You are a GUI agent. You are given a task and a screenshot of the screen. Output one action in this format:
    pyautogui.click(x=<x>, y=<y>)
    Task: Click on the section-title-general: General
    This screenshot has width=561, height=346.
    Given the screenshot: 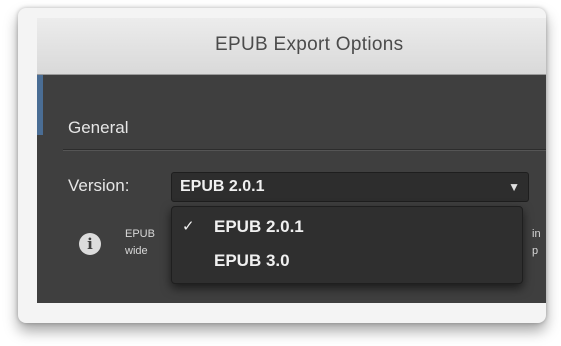 What is the action you would take?
    pyautogui.click(x=98, y=127)
    